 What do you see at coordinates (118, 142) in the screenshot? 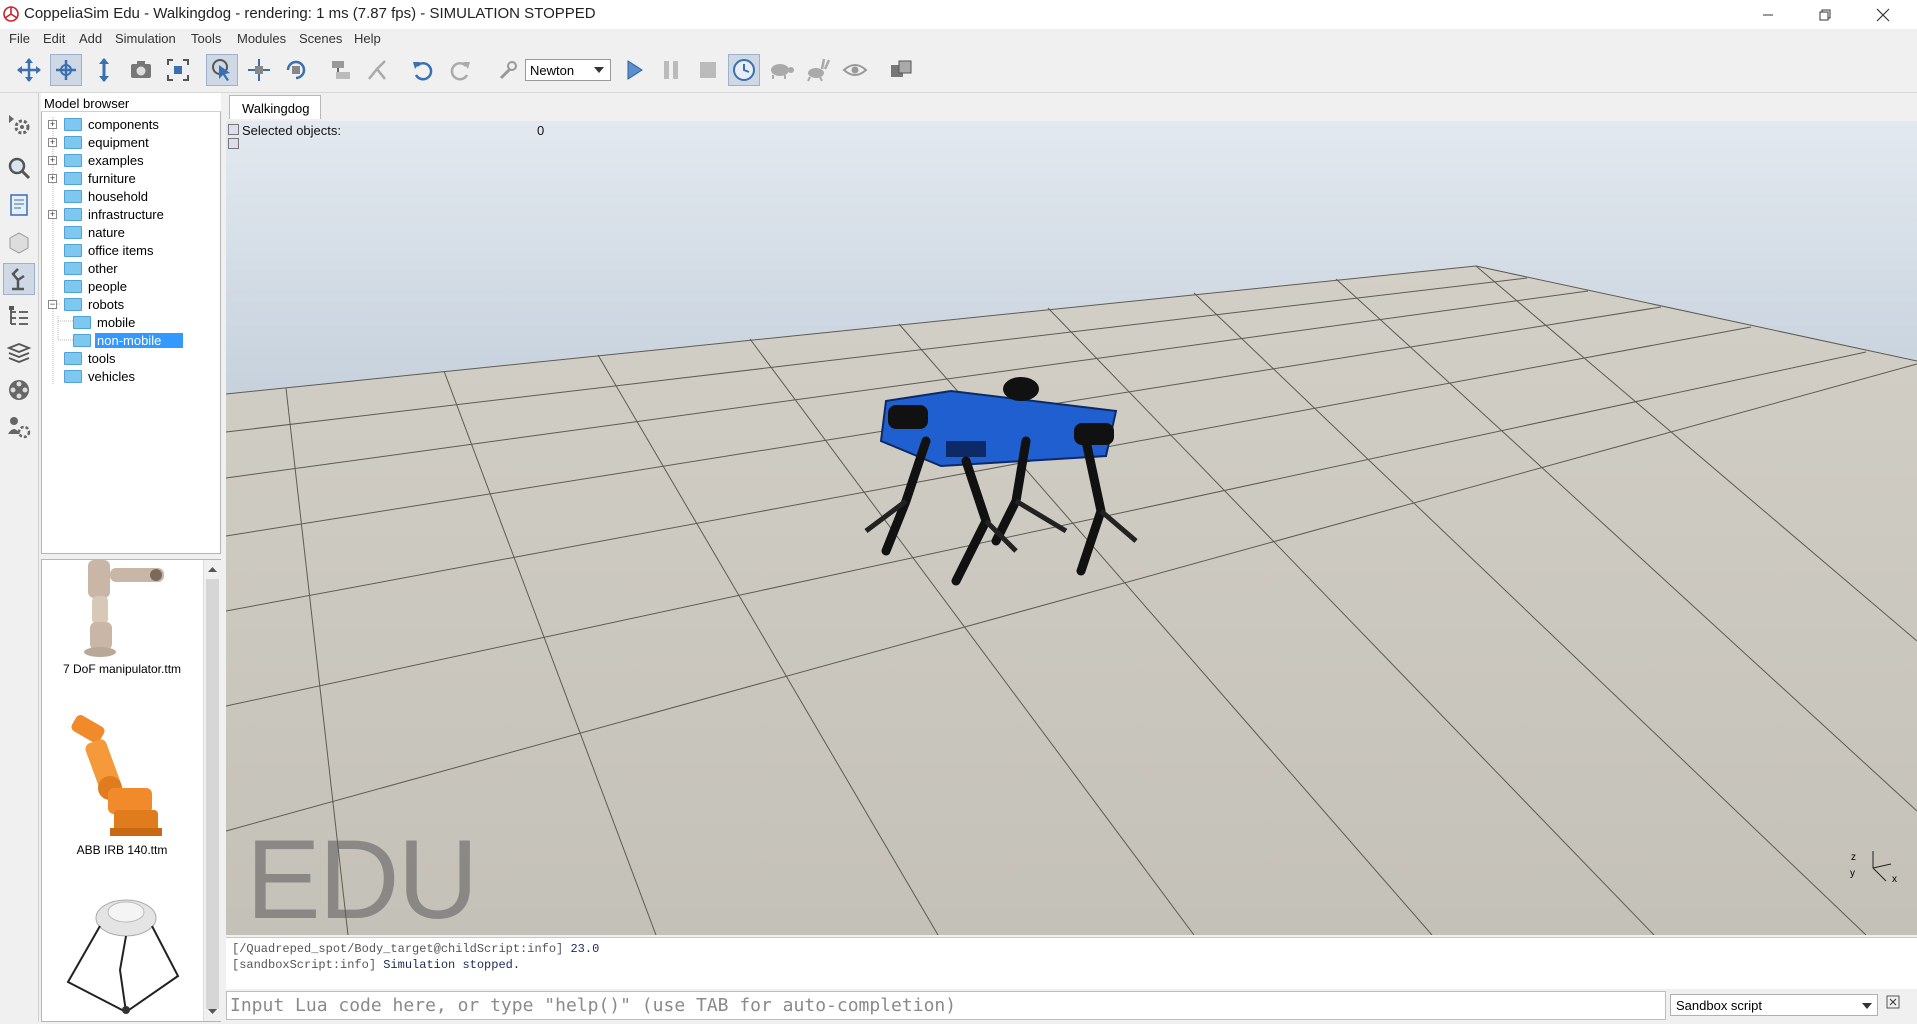
I see `tree-item-label: equipment` at bounding box center [118, 142].